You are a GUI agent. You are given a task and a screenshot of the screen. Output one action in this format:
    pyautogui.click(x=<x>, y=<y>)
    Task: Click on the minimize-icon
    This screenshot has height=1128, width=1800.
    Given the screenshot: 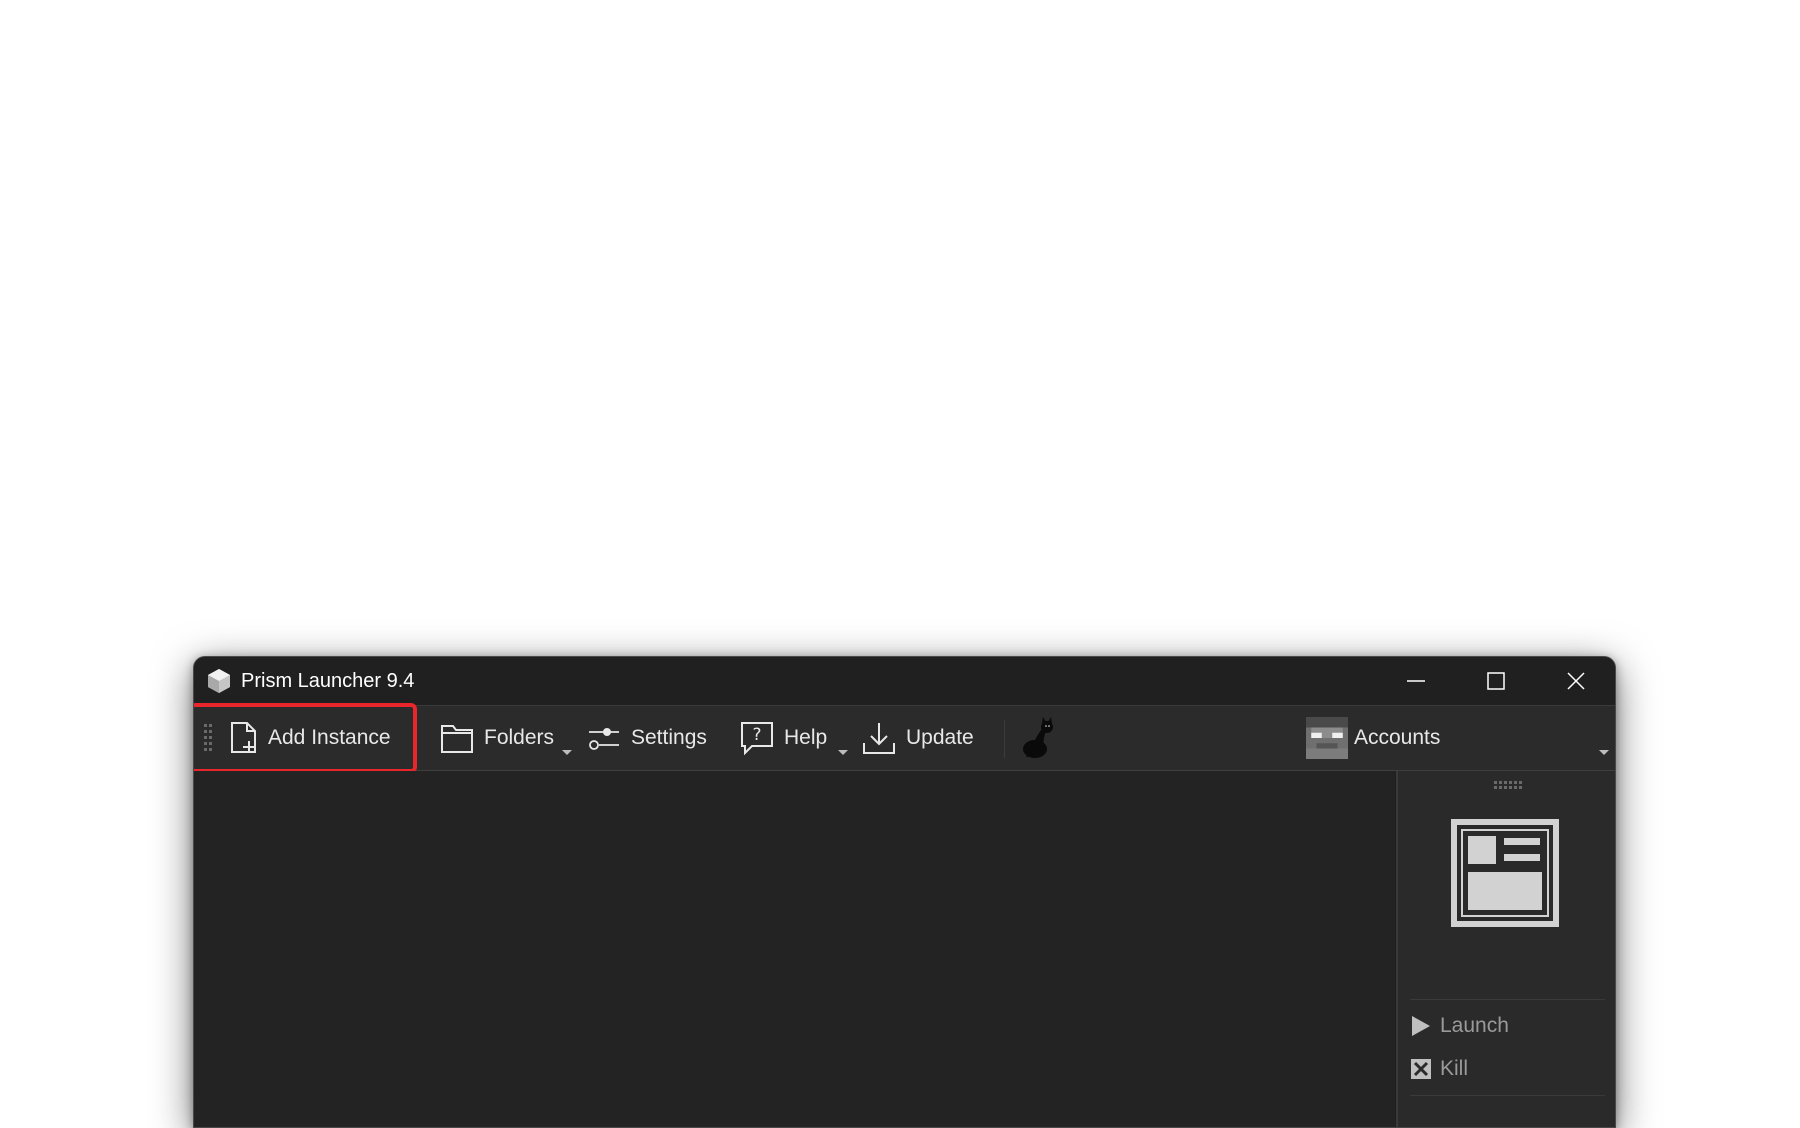 What is the action you would take?
    pyautogui.click(x=1416, y=681)
    